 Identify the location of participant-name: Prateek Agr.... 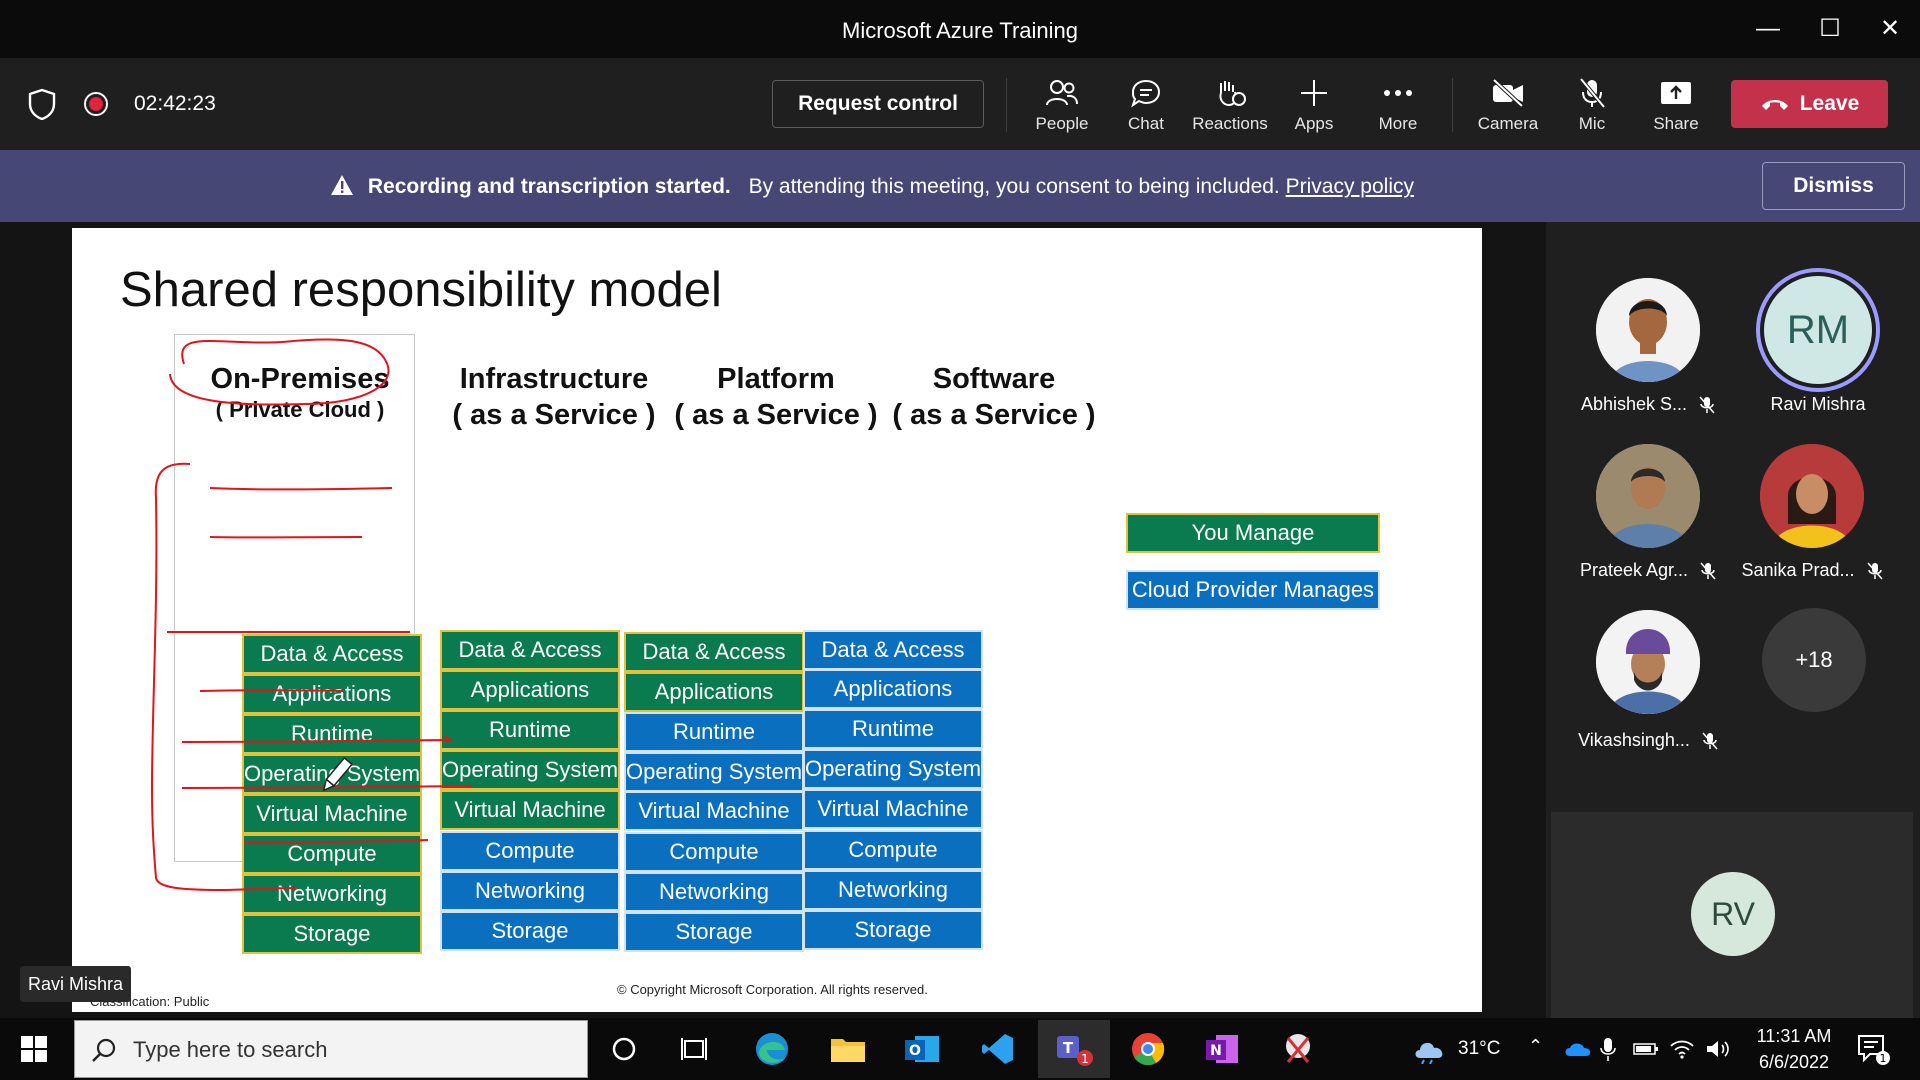
(1648, 570).